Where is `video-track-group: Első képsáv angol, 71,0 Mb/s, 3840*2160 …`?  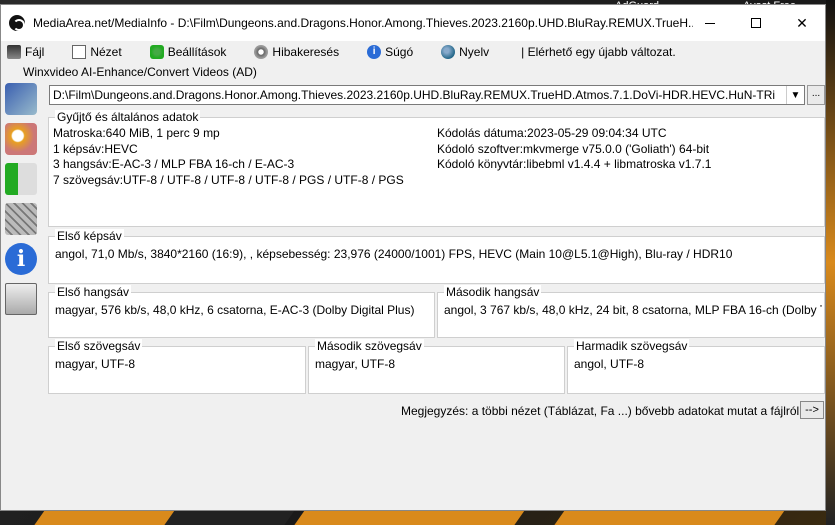 video-track-group: Első képsáv angol, 71,0 Mb/s, 3840*2160 … is located at coordinates (436, 256).